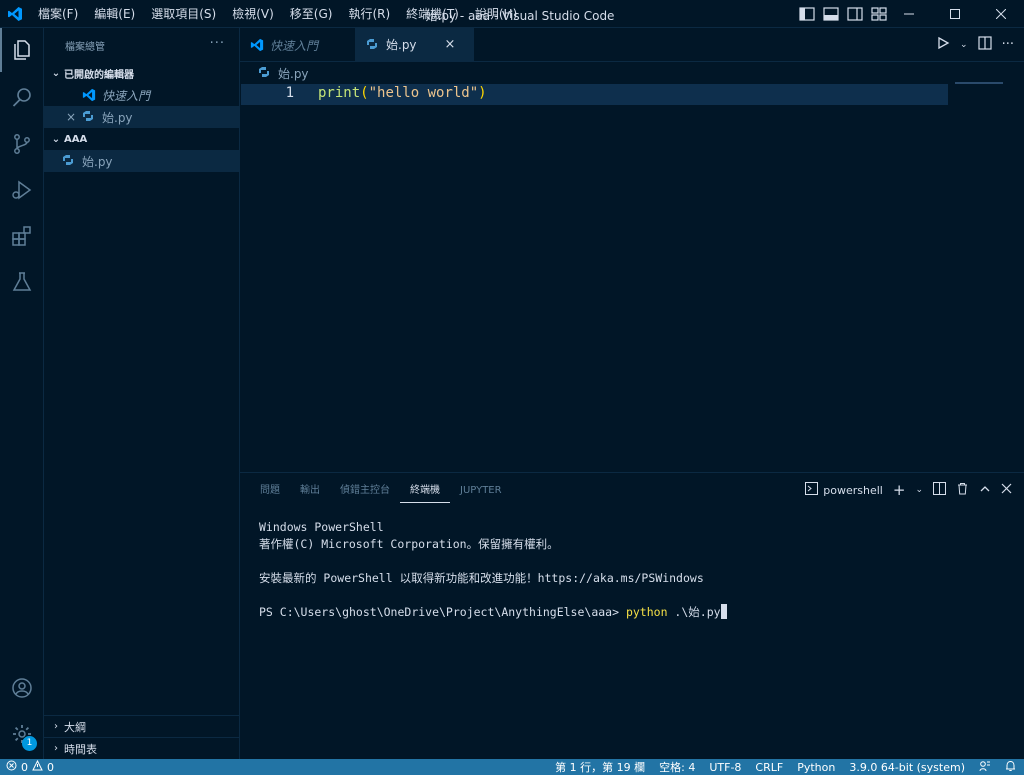 Image resolution: width=1024 pixels, height=775 pixels. What do you see at coordinates (293, 73) in the screenshot?
I see `breadcrumb-file: 始.py` at bounding box center [293, 73].